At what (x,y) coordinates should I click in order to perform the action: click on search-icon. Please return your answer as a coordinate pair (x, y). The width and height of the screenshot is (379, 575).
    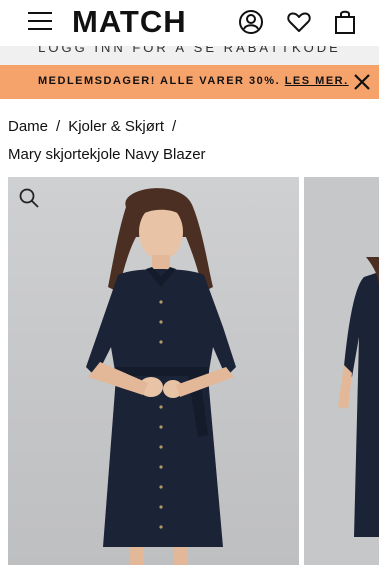
    Looking at the image, I should click on (29, 198).